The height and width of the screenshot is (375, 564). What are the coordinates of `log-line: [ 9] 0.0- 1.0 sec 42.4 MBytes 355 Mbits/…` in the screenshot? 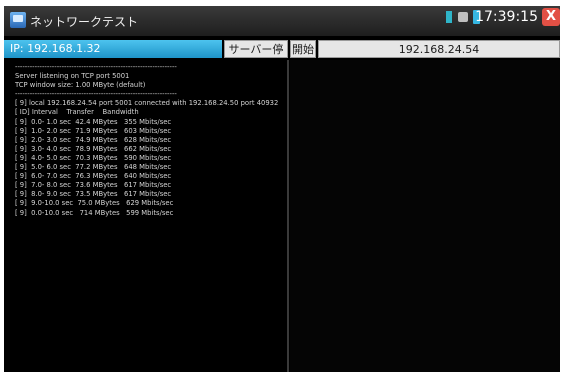 It's located at (93, 121).